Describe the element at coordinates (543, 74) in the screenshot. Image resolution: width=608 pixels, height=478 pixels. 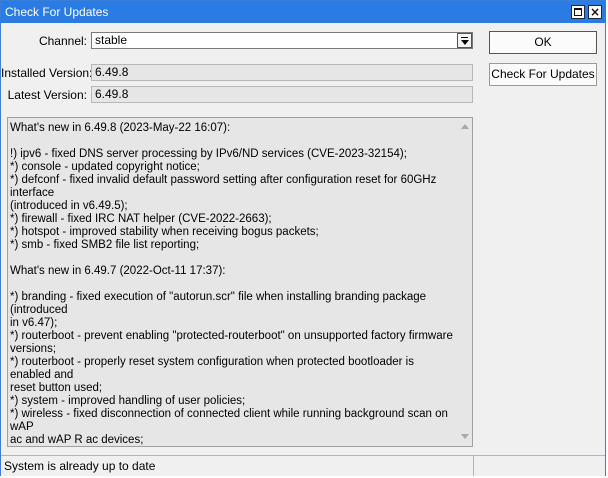
I see `check-for-updates-button: Check For Updates` at that location.